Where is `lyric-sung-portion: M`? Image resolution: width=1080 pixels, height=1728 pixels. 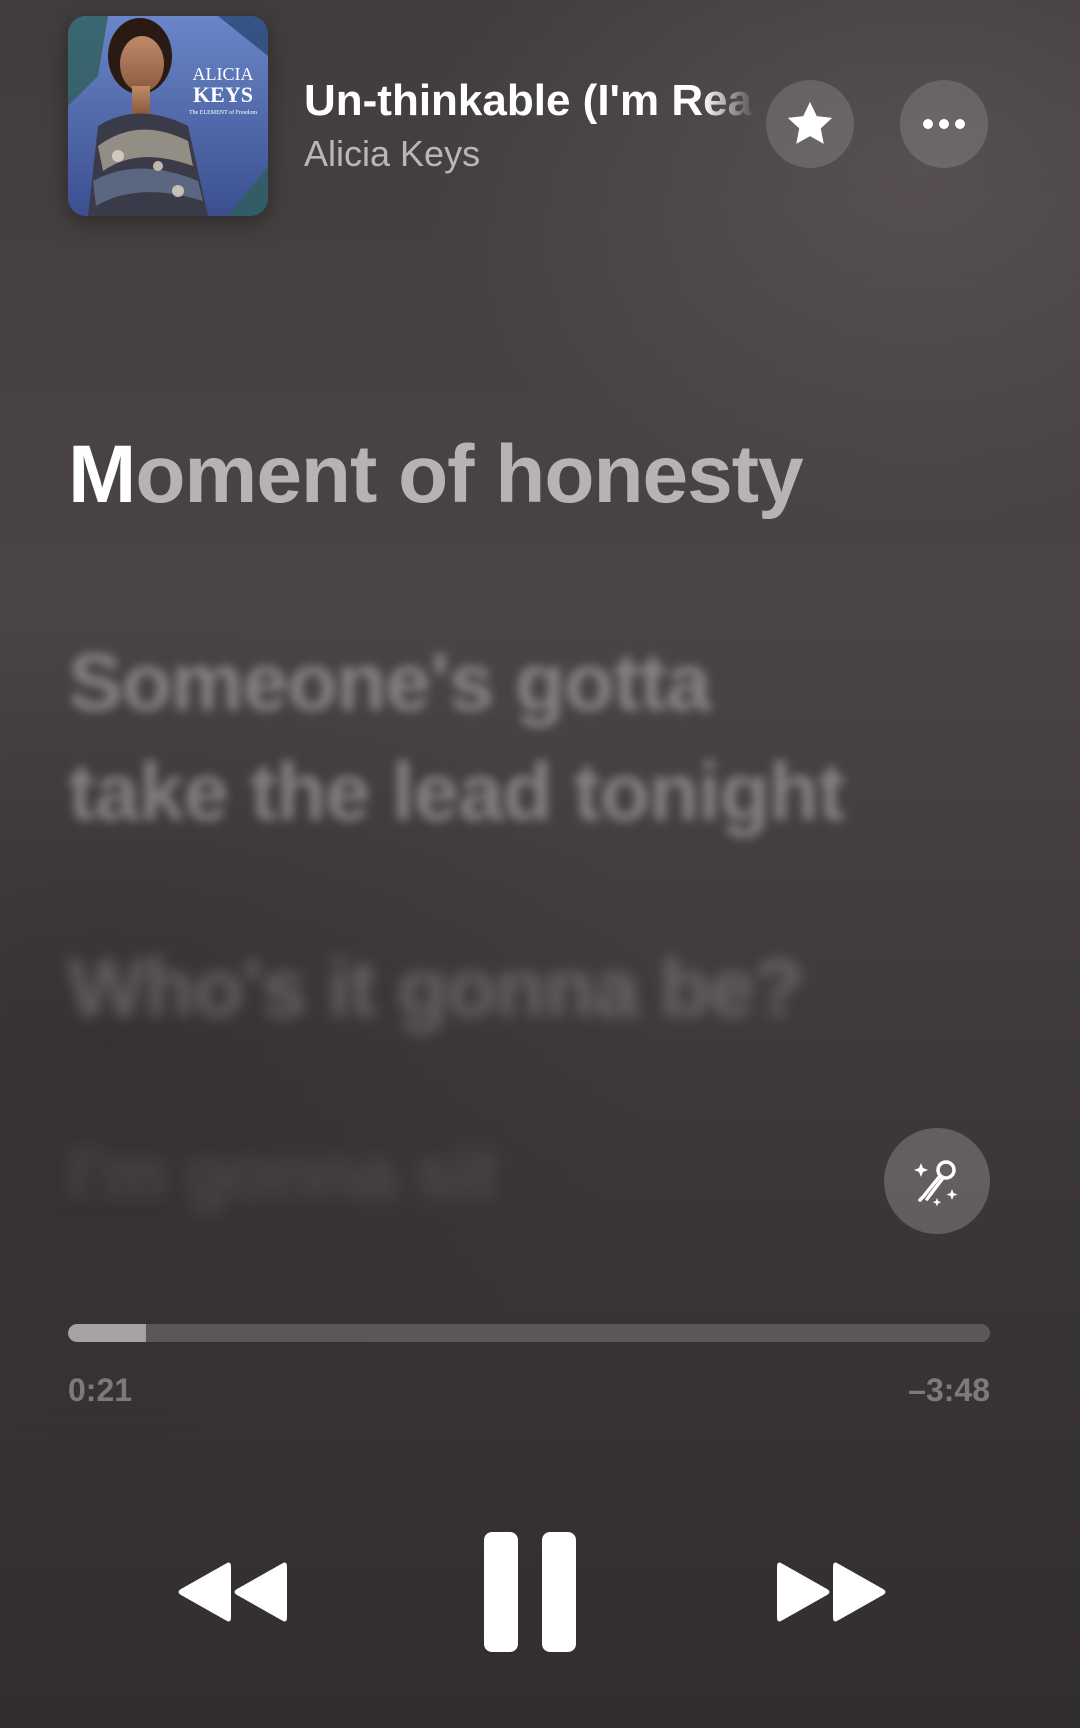
lyric-sung-portion: M is located at coordinates (102, 474).